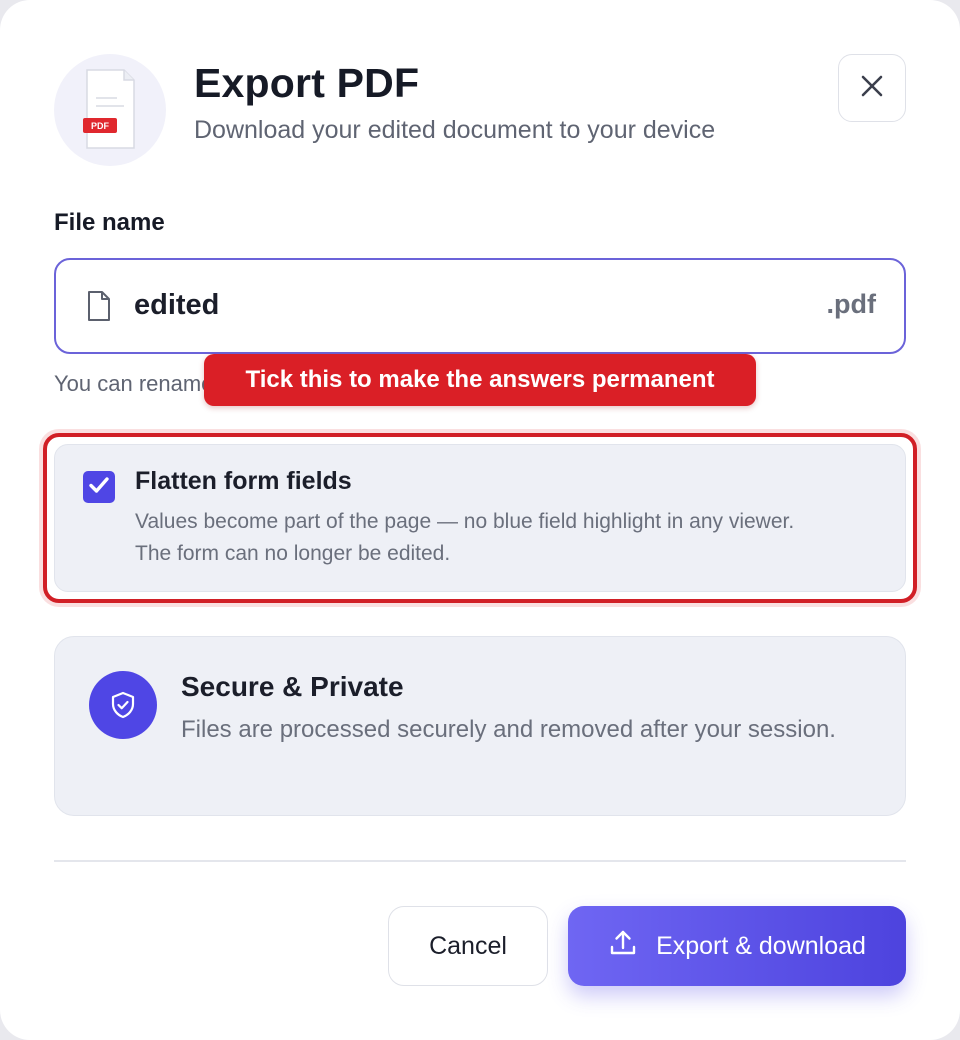 Image resolution: width=960 pixels, height=1040 pixels. I want to click on dialog-title: Export PDF, so click(307, 83).